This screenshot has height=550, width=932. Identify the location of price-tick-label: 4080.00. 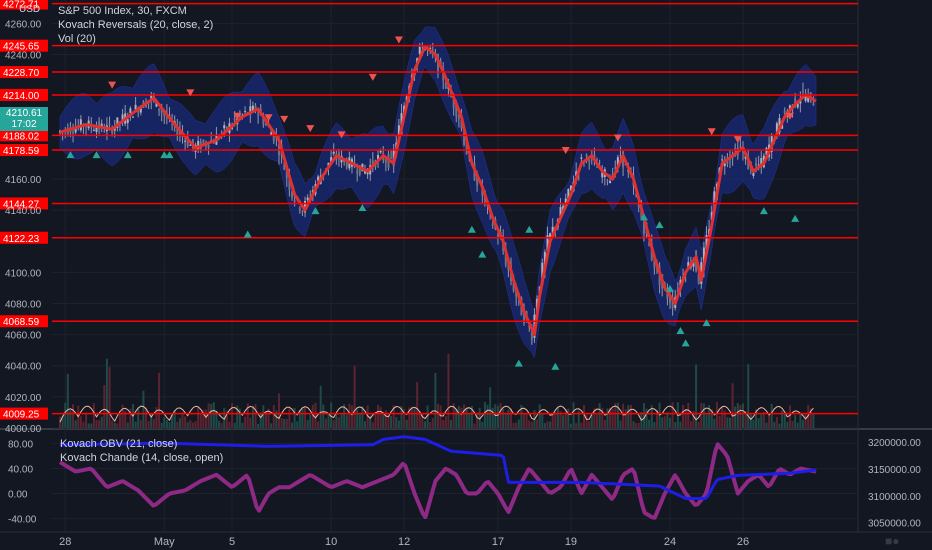
(23, 304).